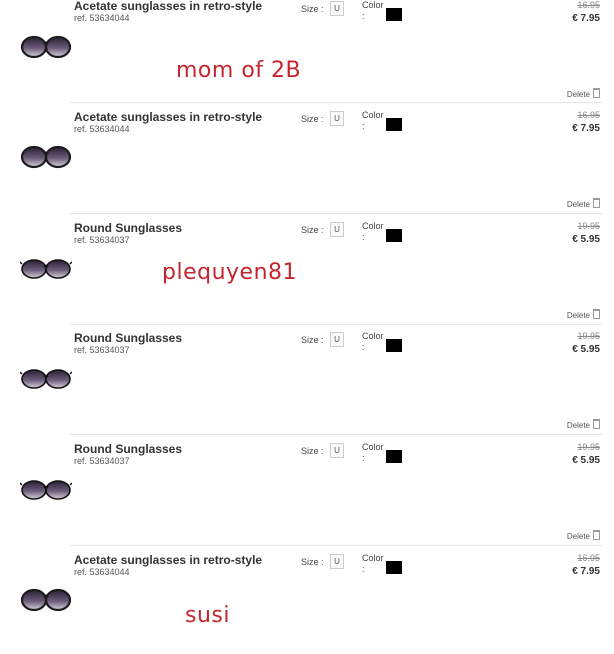  Describe the element at coordinates (239, 70) in the screenshot. I see `annotation-label: mom of 2B` at that location.